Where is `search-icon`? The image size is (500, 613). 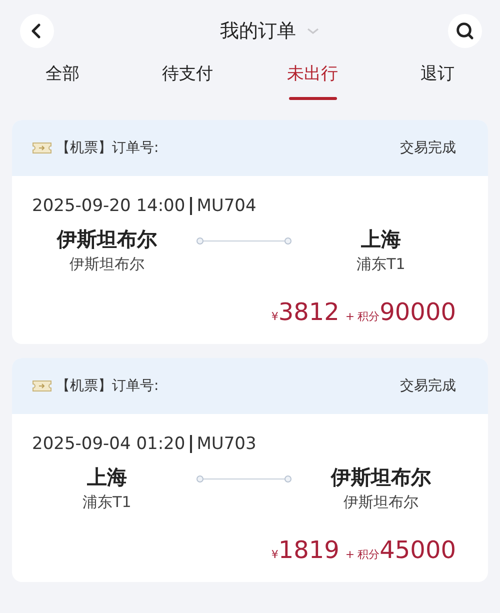 search-icon is located at coordinates (465, 31).